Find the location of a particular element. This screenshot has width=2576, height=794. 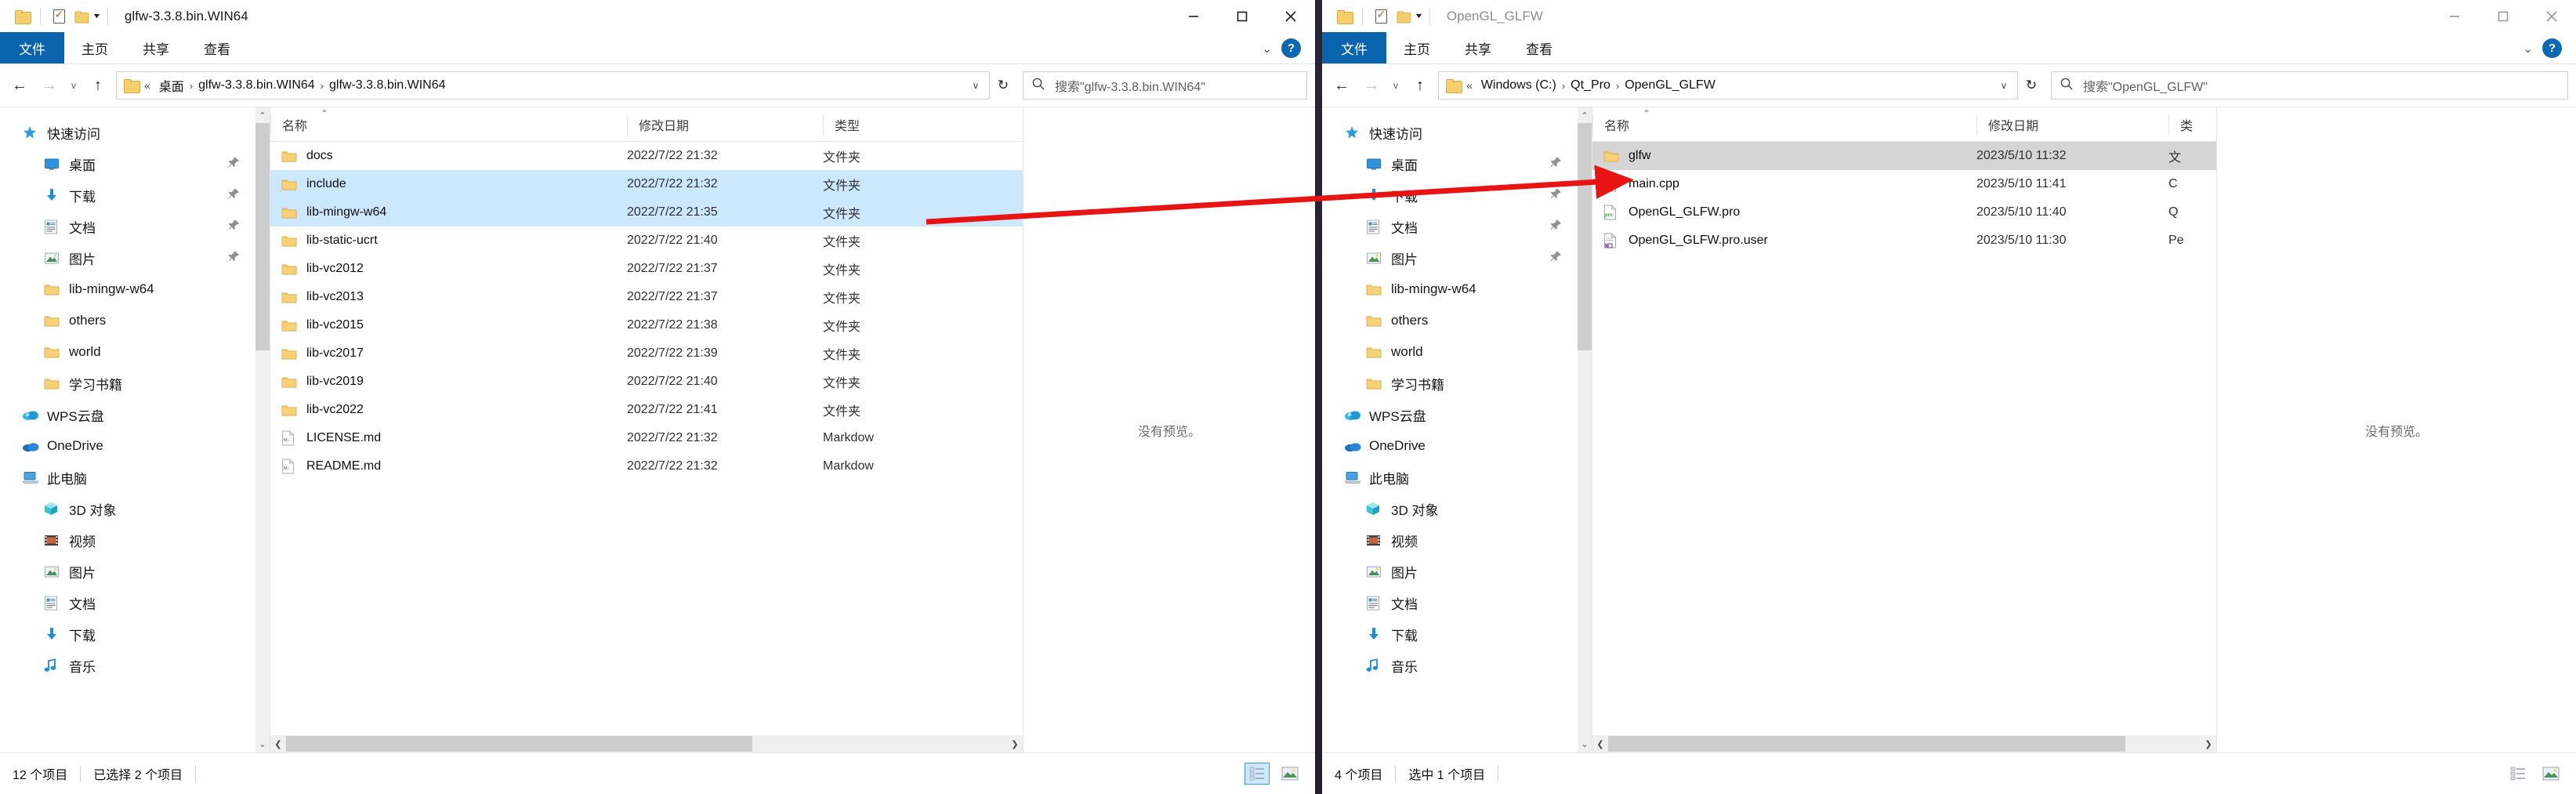

ribbon-right-controls-left: ⌄ ? is located at coordinates (1285, 48).